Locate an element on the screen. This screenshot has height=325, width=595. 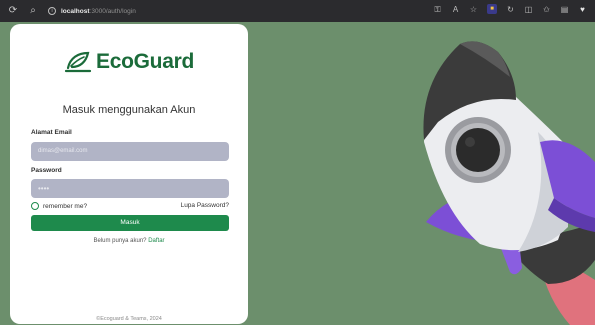
brand-name: EcoGuard is located at coordinates (145, 61).